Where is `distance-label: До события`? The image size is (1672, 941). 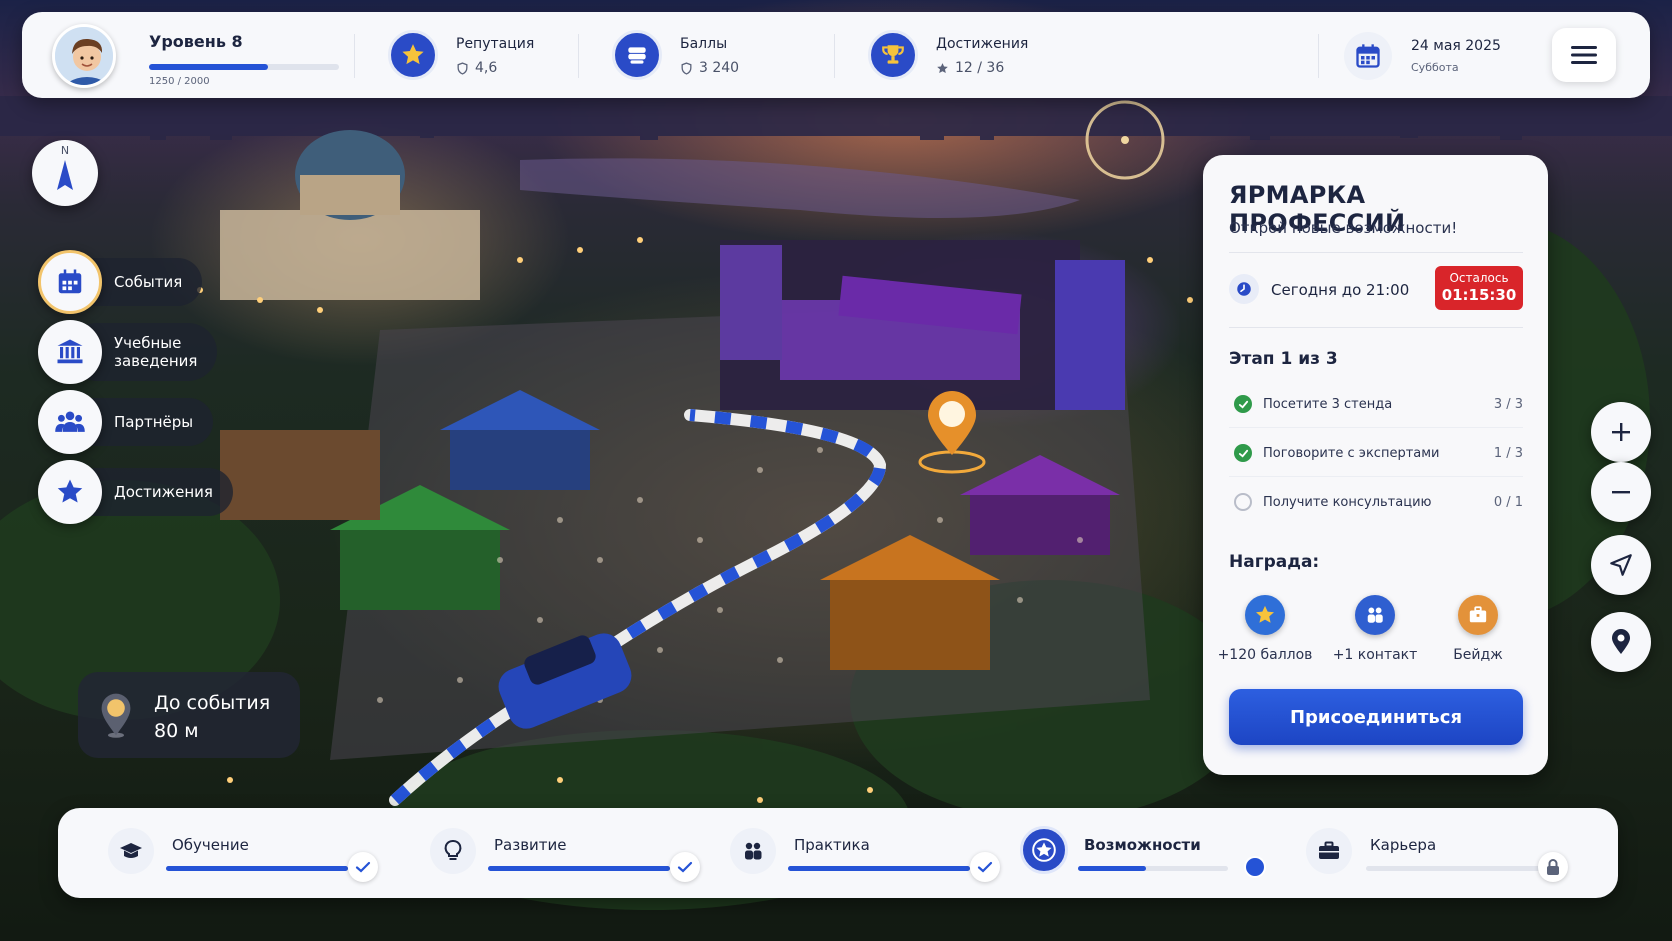
distance-label: До события is located at coordinates (212, 703).